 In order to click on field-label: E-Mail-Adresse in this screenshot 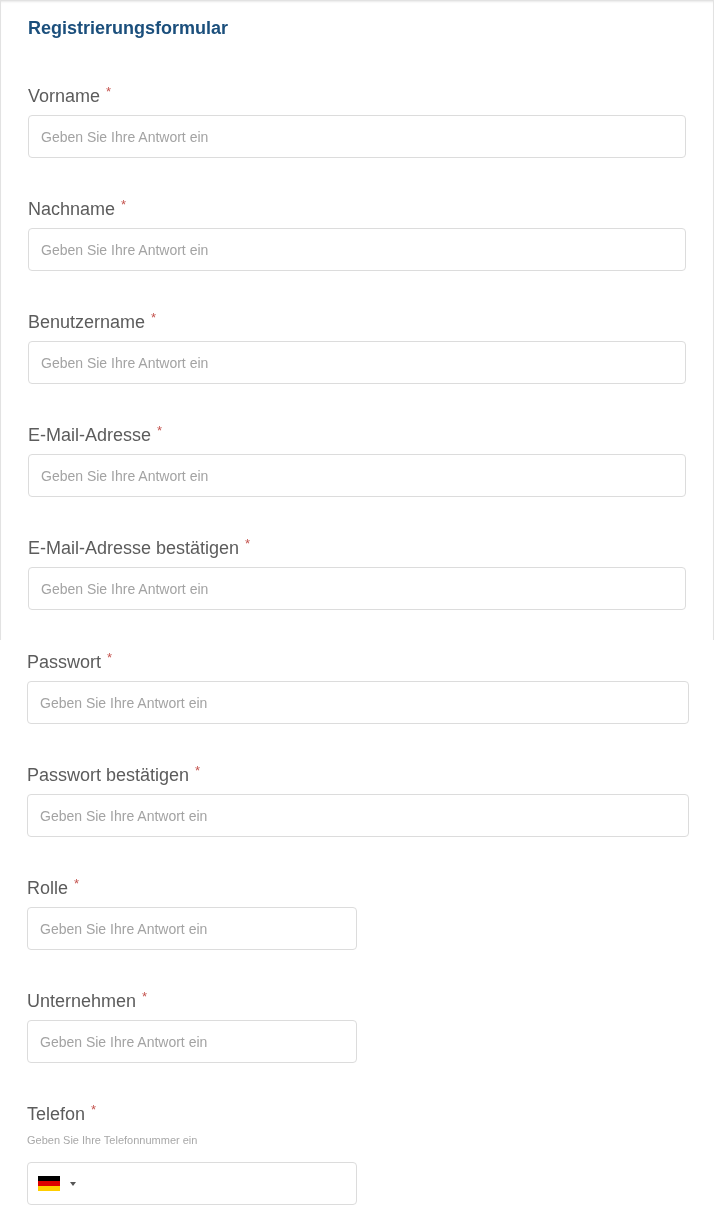, I will do `click(90, 435)`.